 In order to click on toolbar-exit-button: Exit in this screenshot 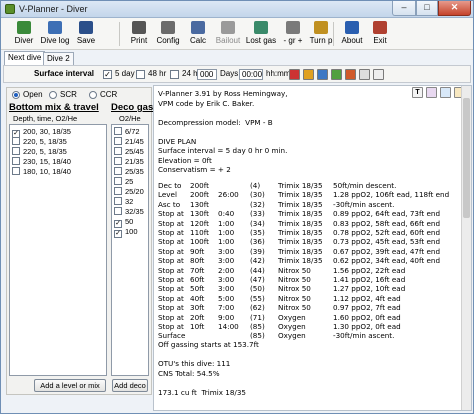, I will do `click(380, 34)`.